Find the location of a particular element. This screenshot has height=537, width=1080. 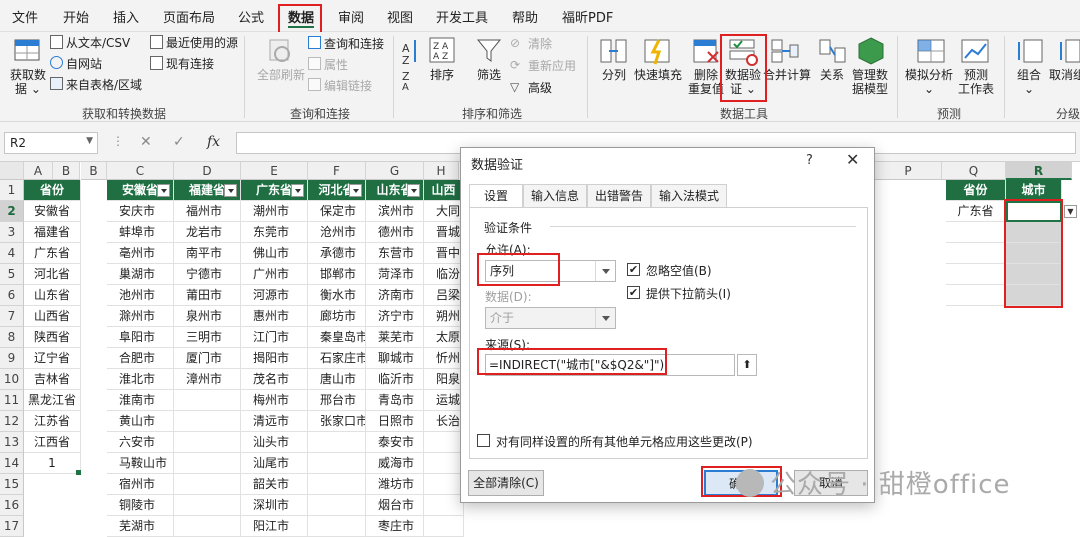

table-cell: 临汾 is located at coordinates (444, 274).